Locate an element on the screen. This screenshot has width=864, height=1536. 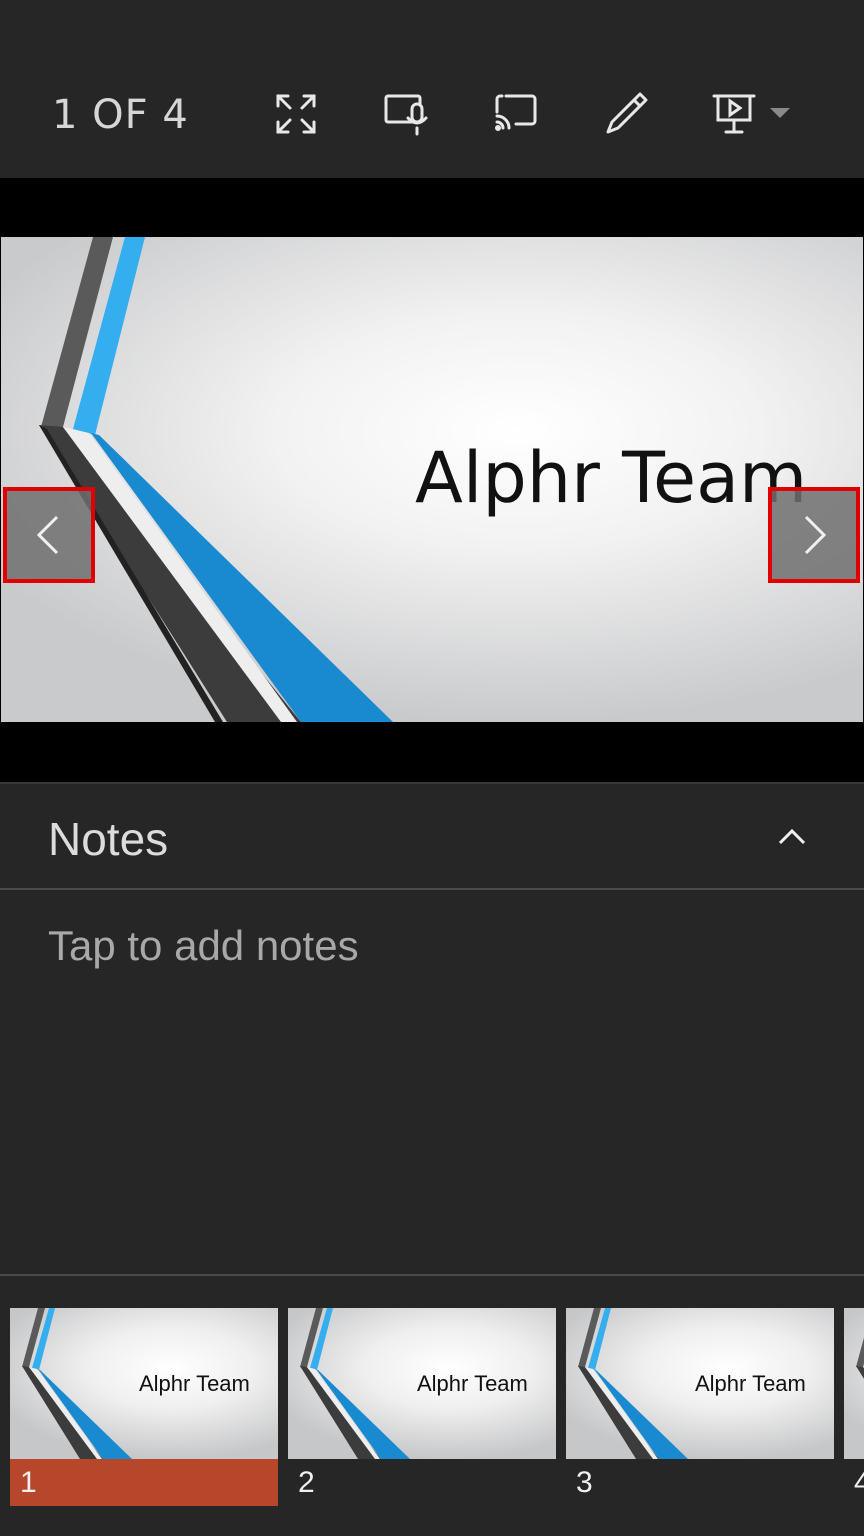
presenter-icon is located at coordinates (734, 114).